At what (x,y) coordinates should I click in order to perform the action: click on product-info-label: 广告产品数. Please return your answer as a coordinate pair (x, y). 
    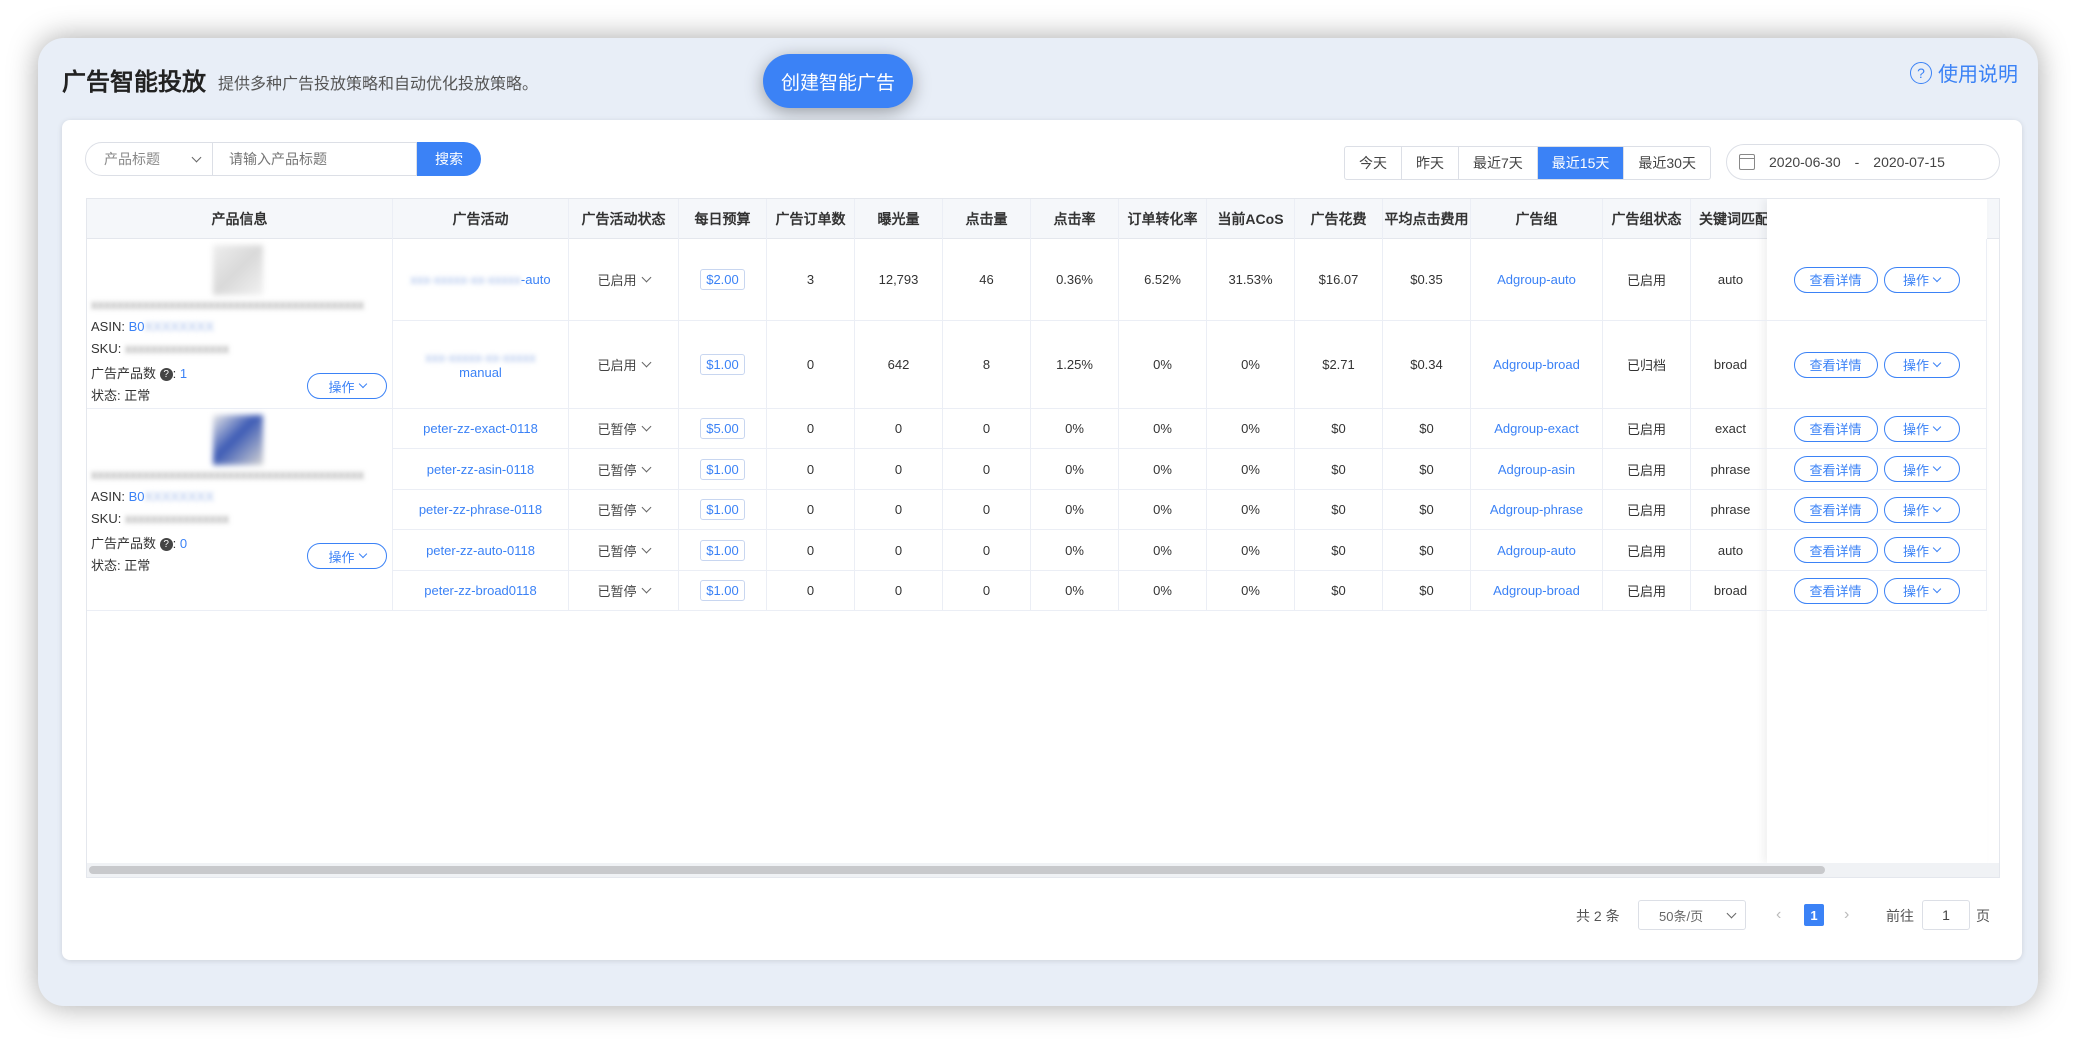
    Looking at the image, I should click on (124, 373).